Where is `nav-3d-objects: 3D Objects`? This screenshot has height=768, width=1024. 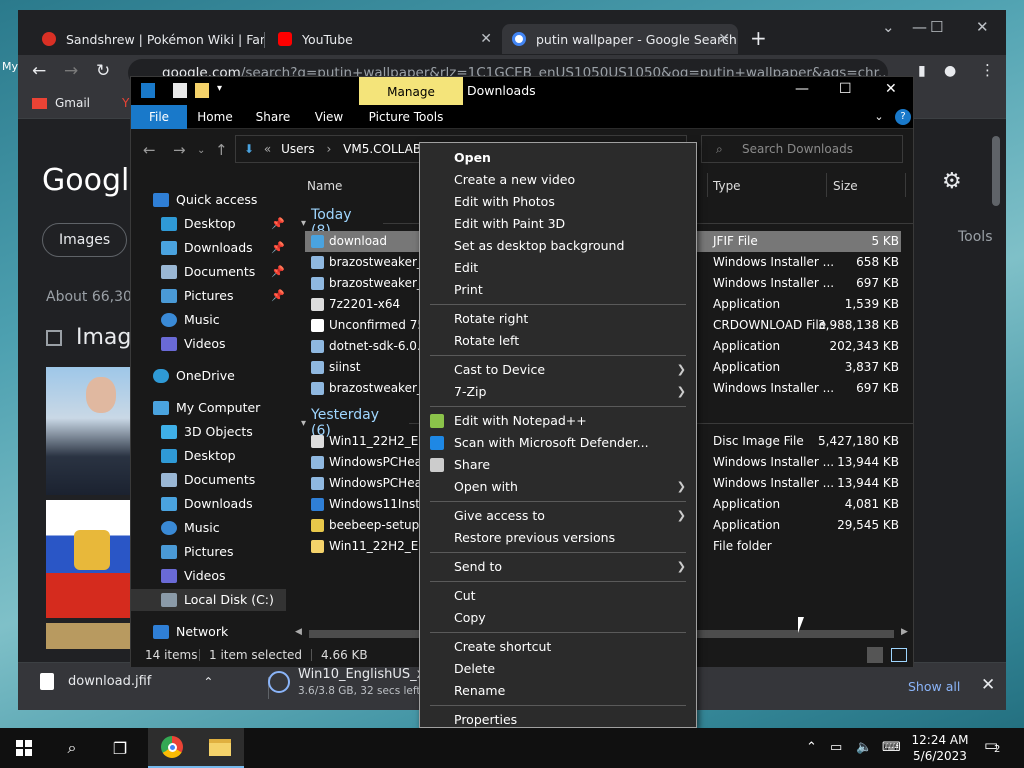 nav-3d-objects: 3D Objects is located at coordinates (207, 432).